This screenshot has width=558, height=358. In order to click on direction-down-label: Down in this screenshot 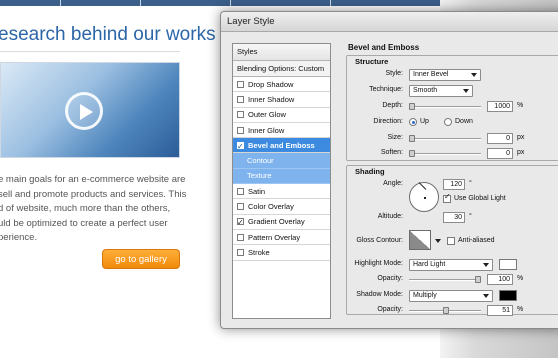, I will do `click(464, 121)`.